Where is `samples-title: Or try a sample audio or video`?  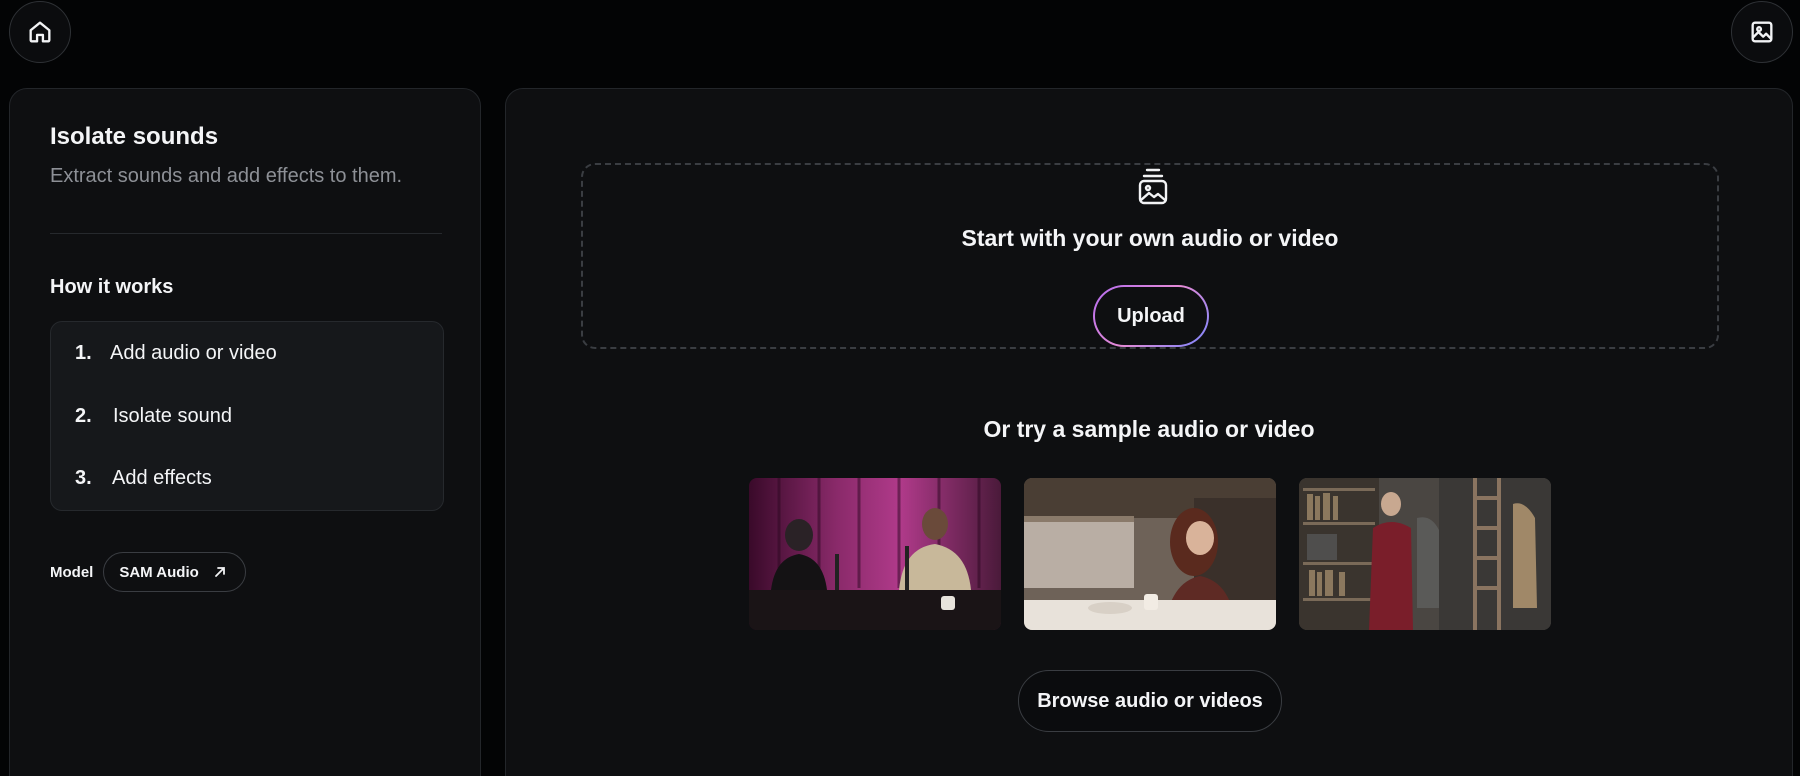 samples-title: Or try a sample audio or video is located at coordinates (1149, 429).